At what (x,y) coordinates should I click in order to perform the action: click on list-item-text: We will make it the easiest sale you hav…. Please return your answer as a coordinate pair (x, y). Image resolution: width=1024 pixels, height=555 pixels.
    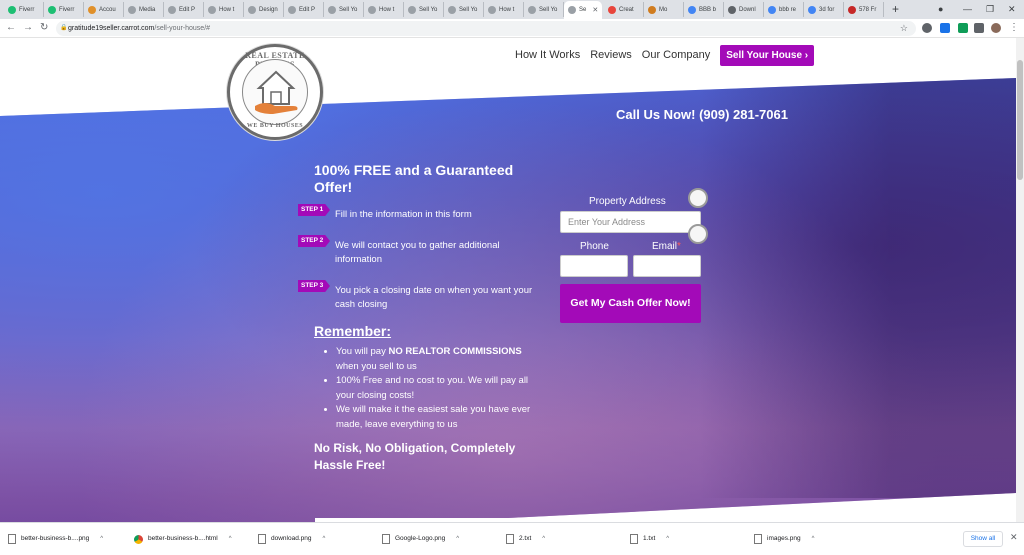
    Looking at the image, I should click on (433, 417).